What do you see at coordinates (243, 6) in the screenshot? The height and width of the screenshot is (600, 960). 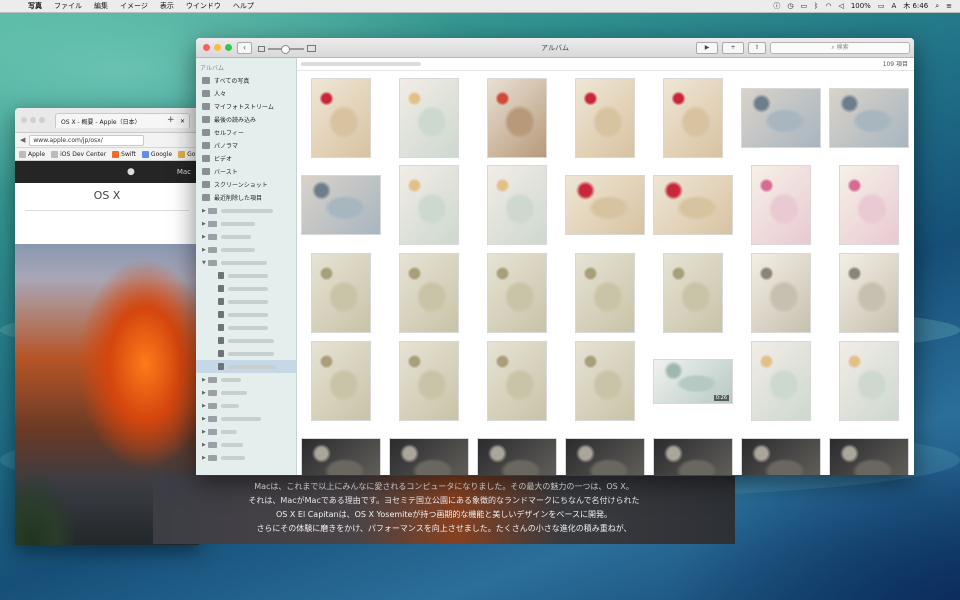 I see `menu-help: ヘルプ` at bounding box center [243, 6].